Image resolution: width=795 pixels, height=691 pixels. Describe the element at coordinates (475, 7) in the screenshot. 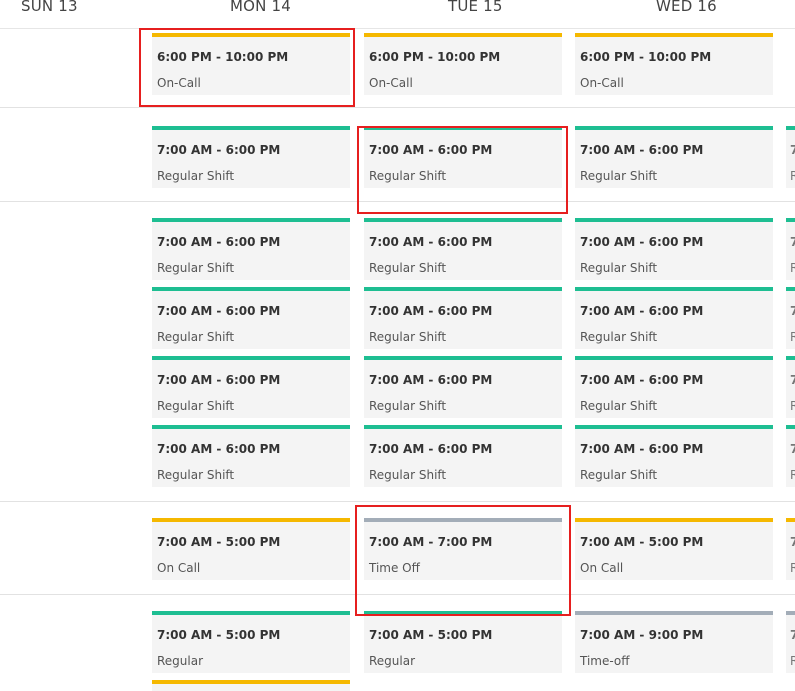

I see `day-header-tue: TUE 15` at that location.